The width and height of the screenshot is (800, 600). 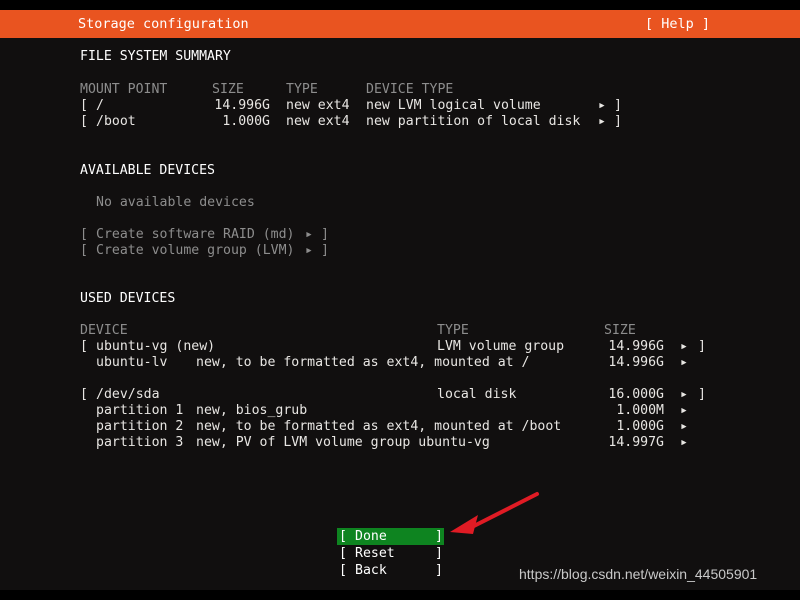 What do you see at coordinates (242, 105) in the screenshot?
I see `fs-row-size: 14.996G` at bounding box center [242, 105].